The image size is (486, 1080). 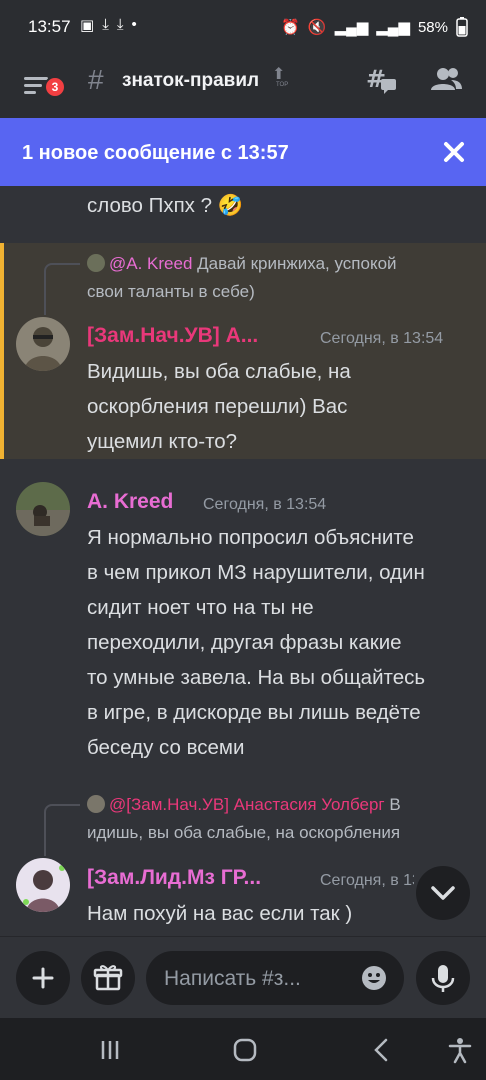 I want to click on status-notification-icons: ▣ ⤓ ⤓ •, so click(x=108, y=25).